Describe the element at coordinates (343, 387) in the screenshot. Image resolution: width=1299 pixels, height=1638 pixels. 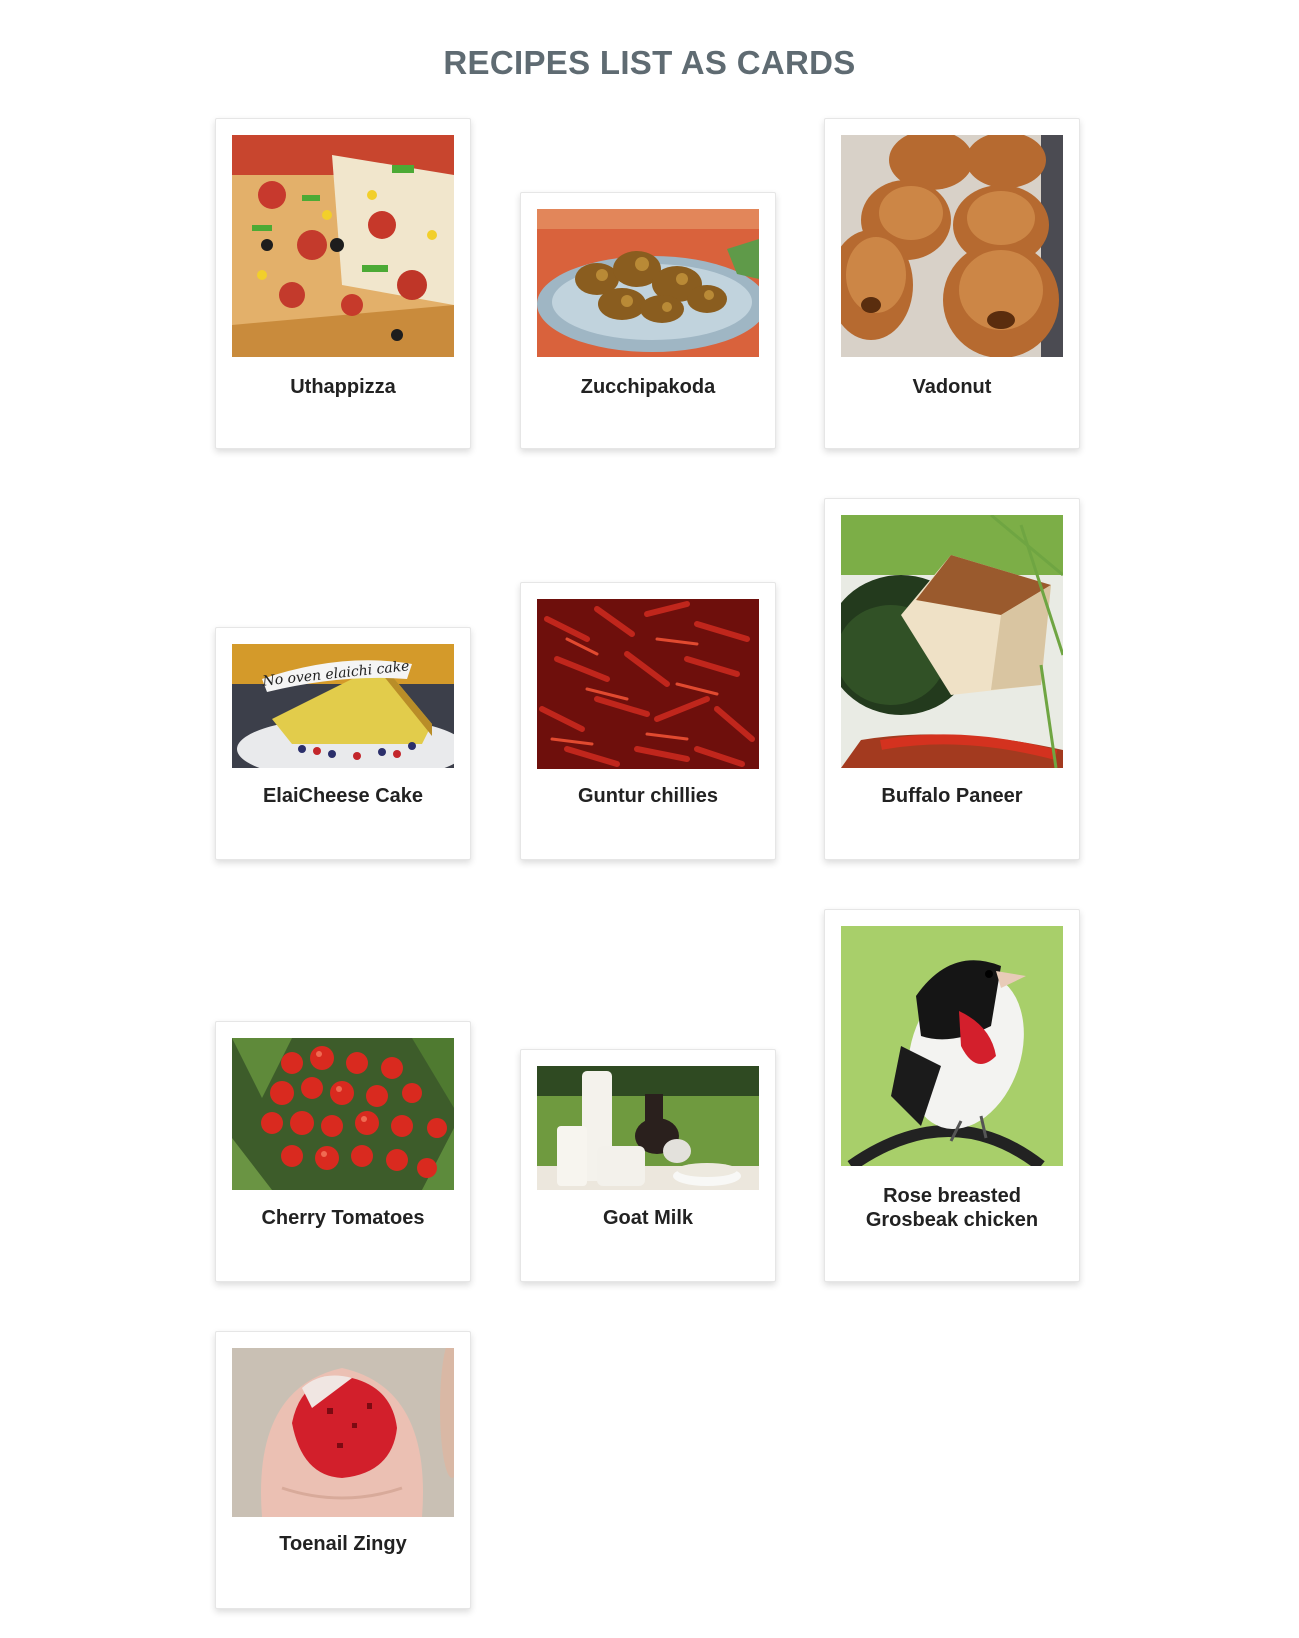
I see `recipe-name: Uthappizza` at that location.